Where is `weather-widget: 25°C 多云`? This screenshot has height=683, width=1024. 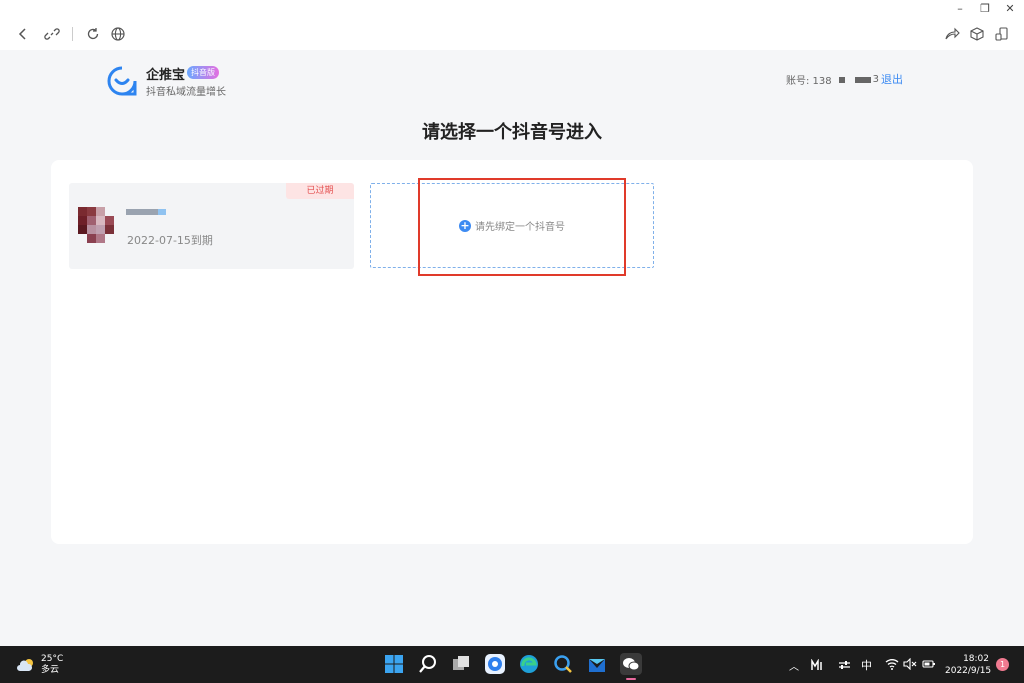
weather-widget: 25°C 多云 is located at coordinates (39, 665).